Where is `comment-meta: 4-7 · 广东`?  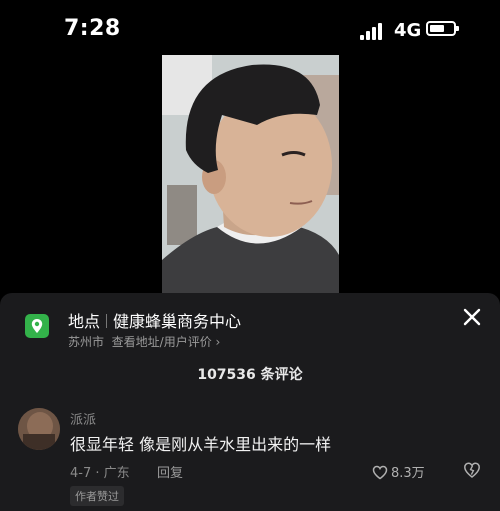
comment-meta: 4-7 · 广东 is located at coordinates (100, 473).